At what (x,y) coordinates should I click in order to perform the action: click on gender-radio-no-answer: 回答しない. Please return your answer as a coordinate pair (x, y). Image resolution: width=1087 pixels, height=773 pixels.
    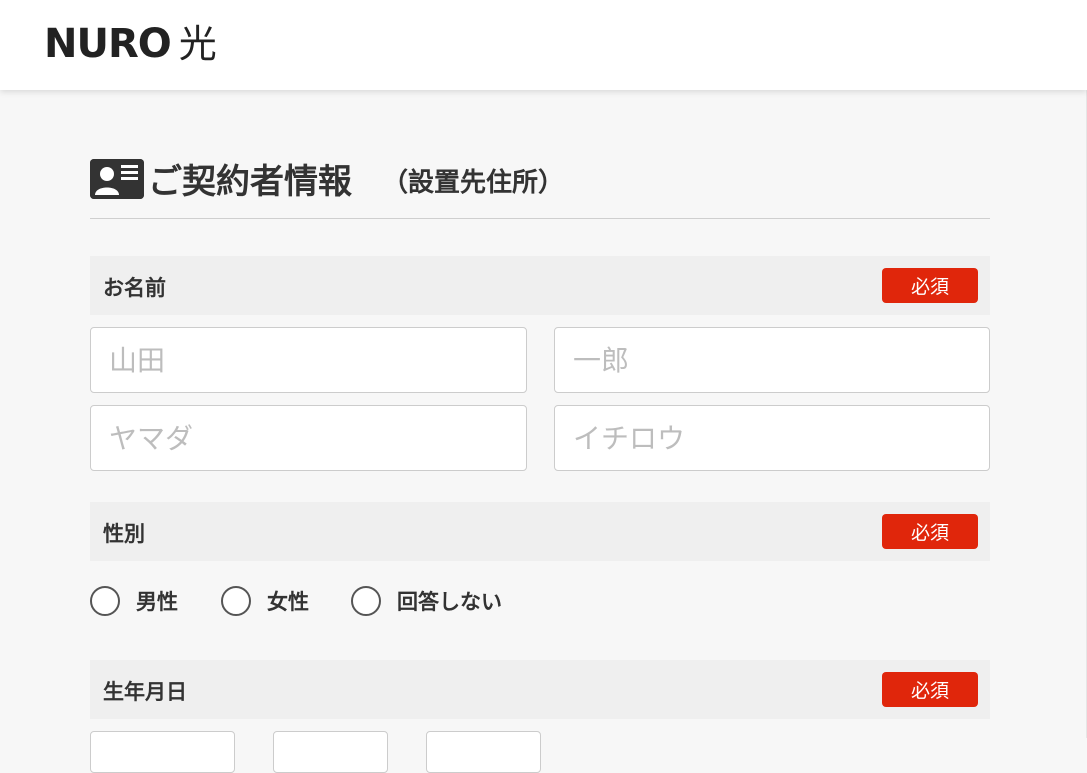
    Looking at the image, I should click on (426, 601).